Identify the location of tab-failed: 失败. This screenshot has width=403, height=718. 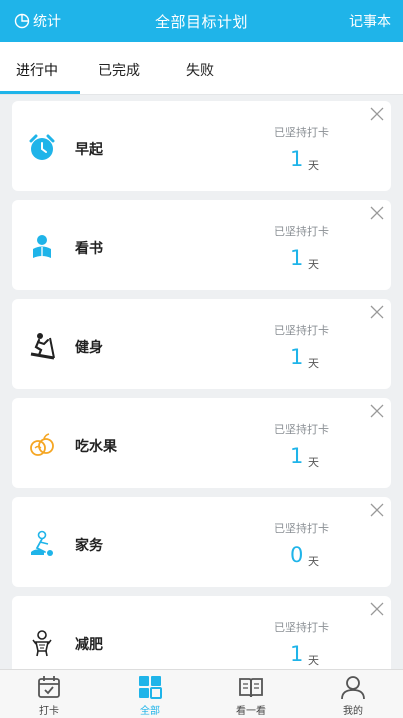
(200, 70).